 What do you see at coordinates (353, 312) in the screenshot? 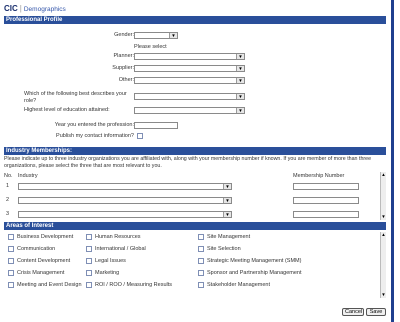
I see `cancel-button: Cancel` at bounding box center [353, 312].